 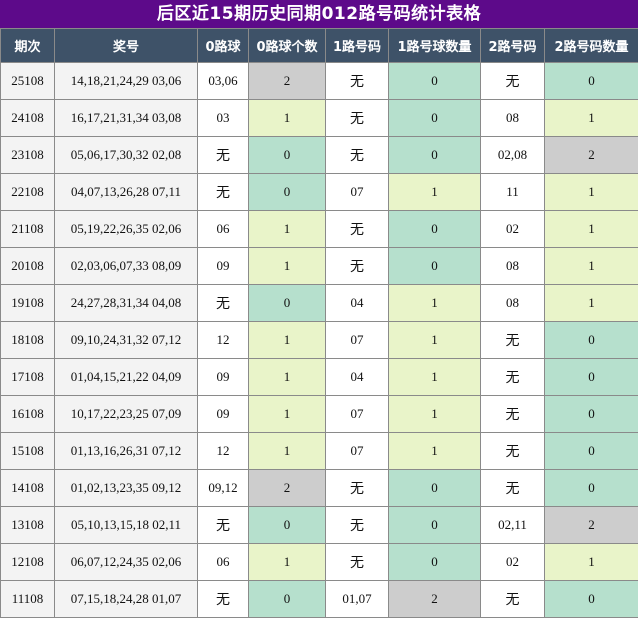 What do you see at coordinates (27, 451) in the screenshot?
I see `period-cell: 15108` at bounding box center [27, 451].